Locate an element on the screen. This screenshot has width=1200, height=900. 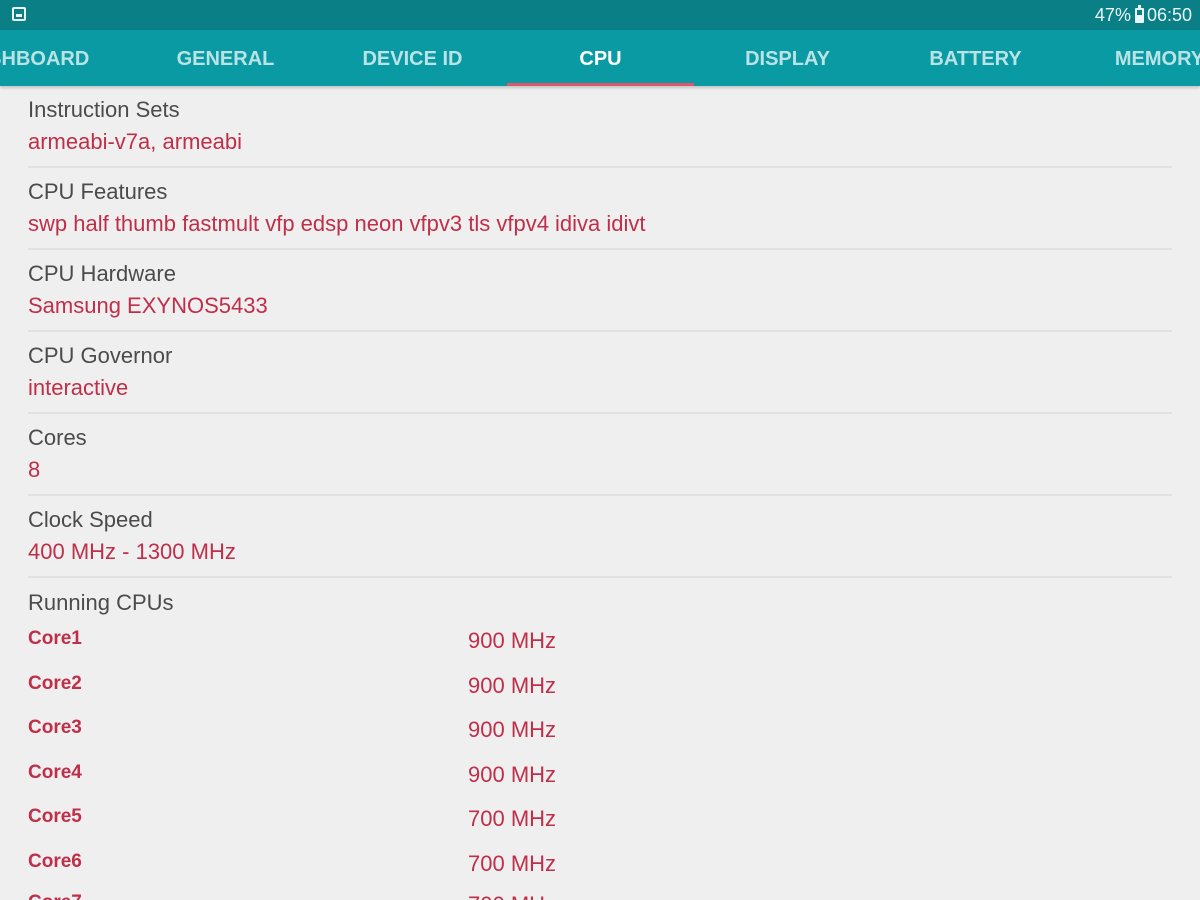
running-cpus-title: Running CPUs is located at coordinates (101, 602).